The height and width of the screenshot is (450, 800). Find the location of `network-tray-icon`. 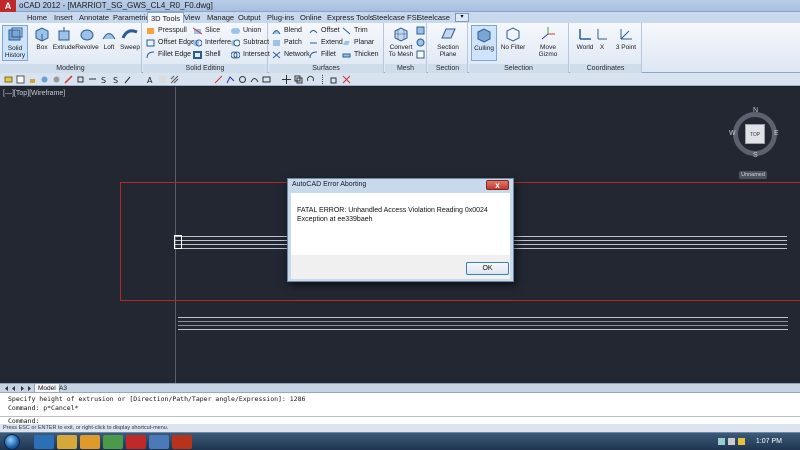

network-tray-icon is located at coordinates (721, 441).